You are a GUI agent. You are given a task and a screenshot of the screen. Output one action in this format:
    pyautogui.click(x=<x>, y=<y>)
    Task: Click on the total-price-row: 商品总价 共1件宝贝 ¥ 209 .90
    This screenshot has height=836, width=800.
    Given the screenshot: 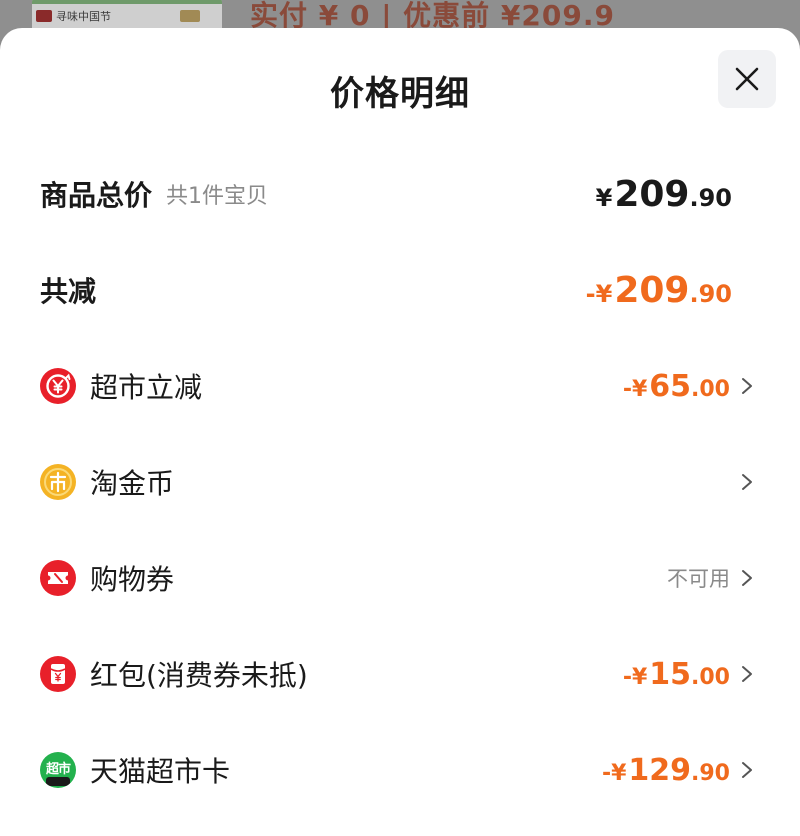 What is the action you would take?
    pyautogui.click(x=400, y=194)
    